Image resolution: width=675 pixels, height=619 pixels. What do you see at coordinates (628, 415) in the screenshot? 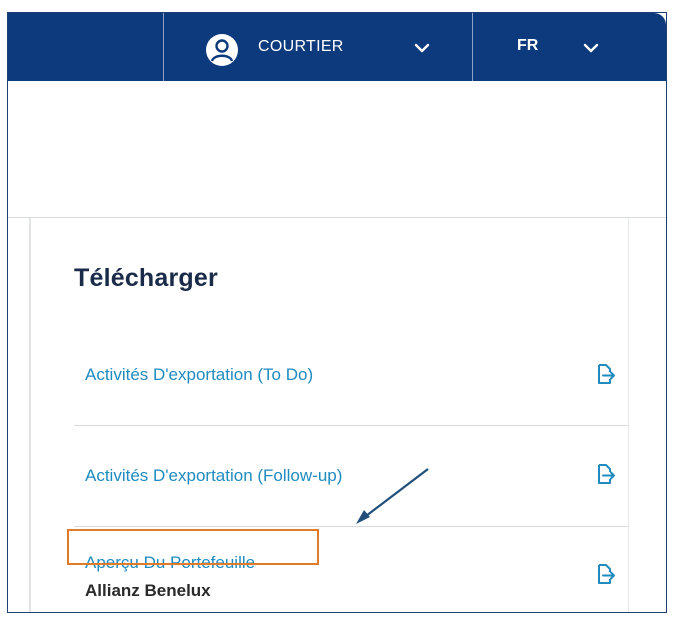
I see `right-panel-border` at bounding box center [628, 415].